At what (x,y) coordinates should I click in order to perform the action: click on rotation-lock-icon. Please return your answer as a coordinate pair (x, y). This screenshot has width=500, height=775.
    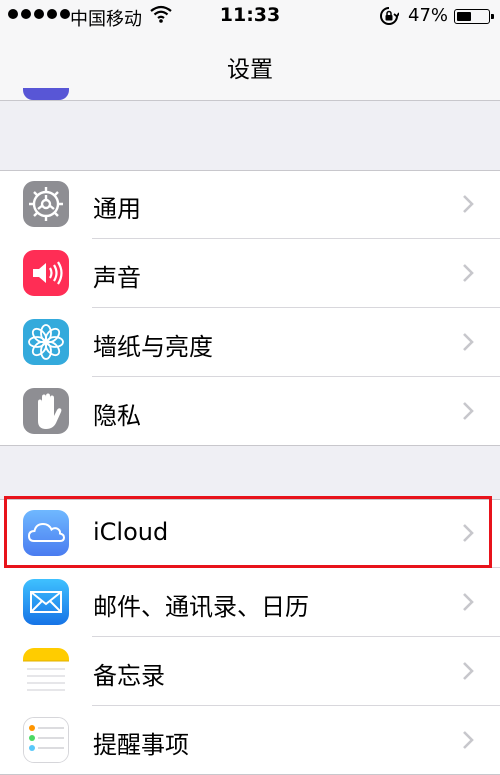
    Looking at the image, I should click on (389, 18).